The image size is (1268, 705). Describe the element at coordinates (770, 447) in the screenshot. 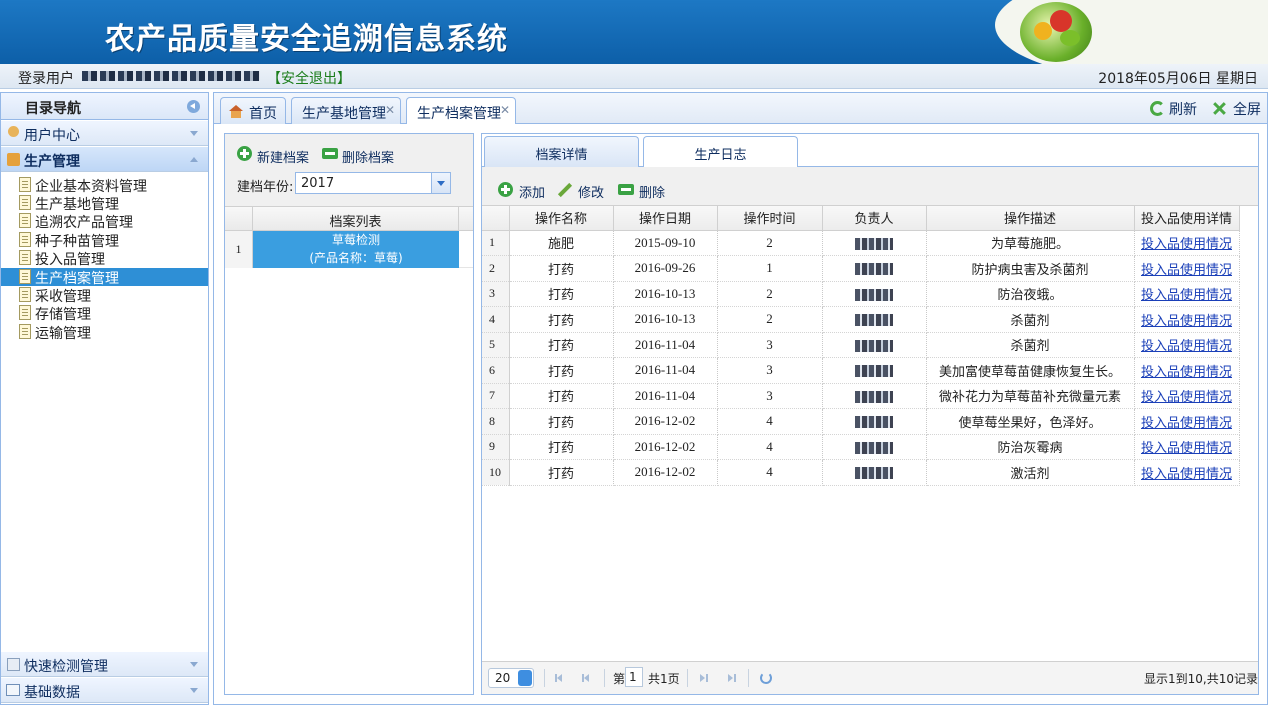

I see `operation-time: 4` at that location.